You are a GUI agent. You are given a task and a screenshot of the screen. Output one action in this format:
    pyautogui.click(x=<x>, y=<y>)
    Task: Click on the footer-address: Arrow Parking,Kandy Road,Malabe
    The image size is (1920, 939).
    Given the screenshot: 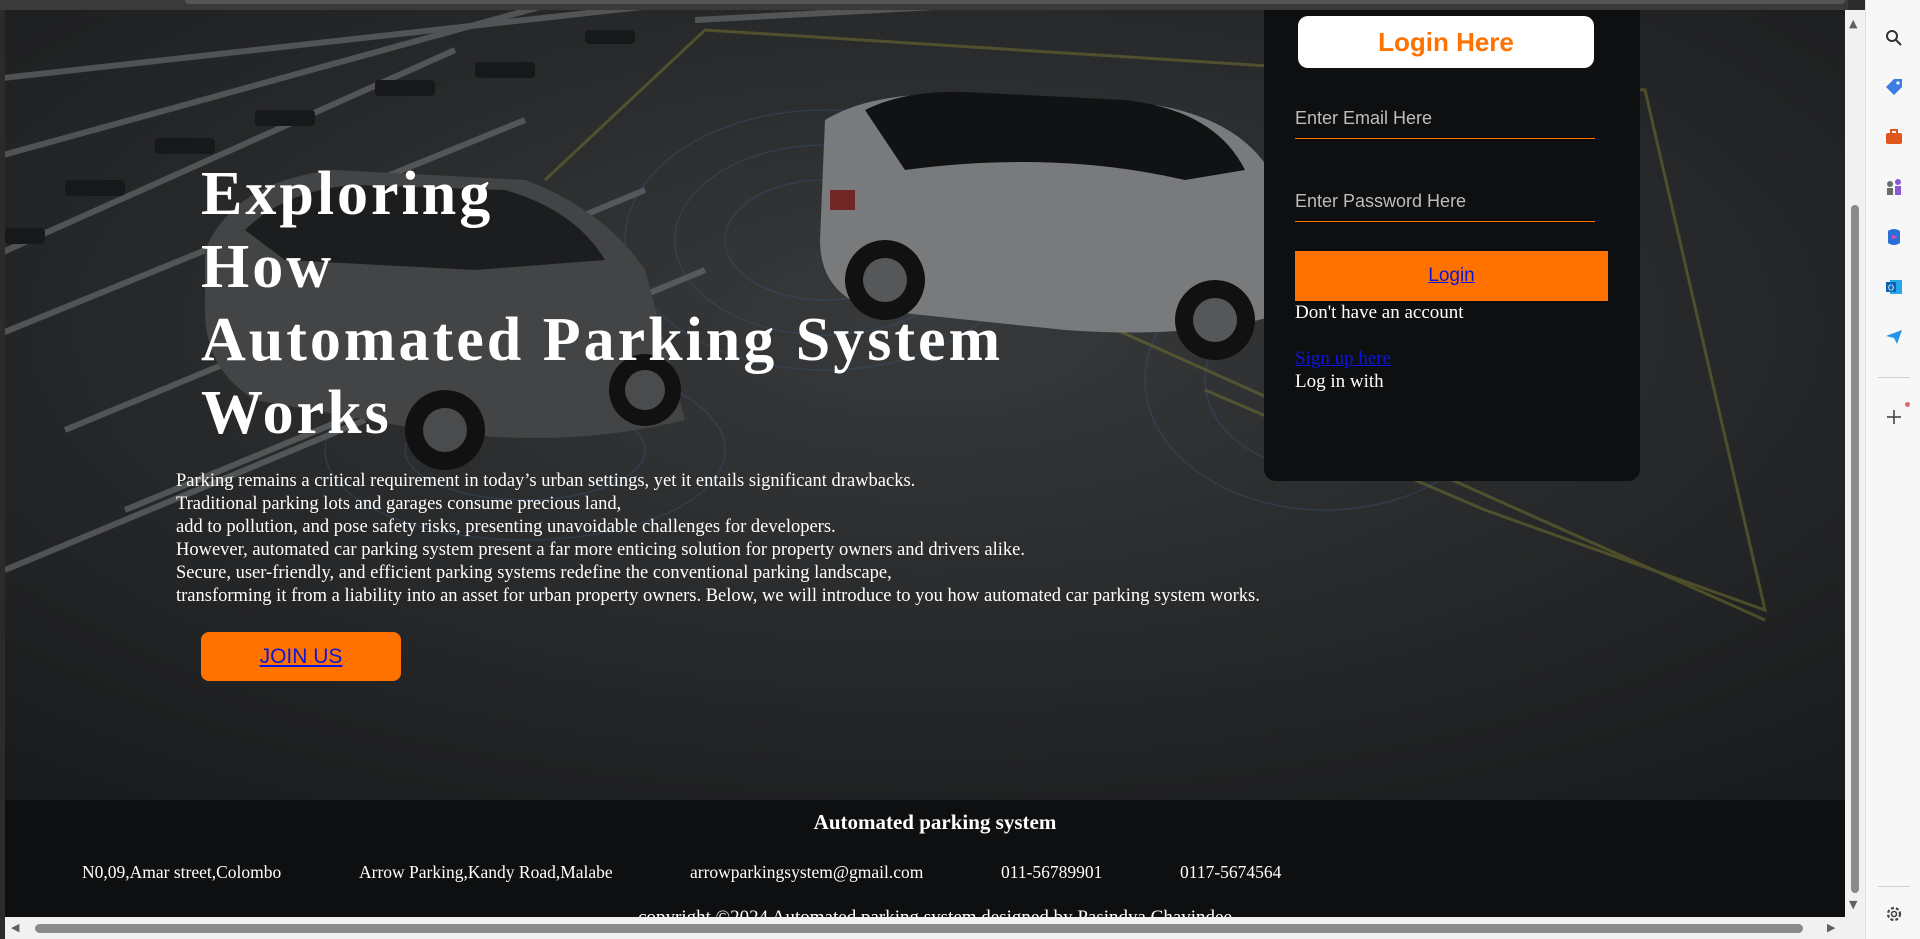 What is the action you would take?
    pyautogui.click(x=486, y=872)
    